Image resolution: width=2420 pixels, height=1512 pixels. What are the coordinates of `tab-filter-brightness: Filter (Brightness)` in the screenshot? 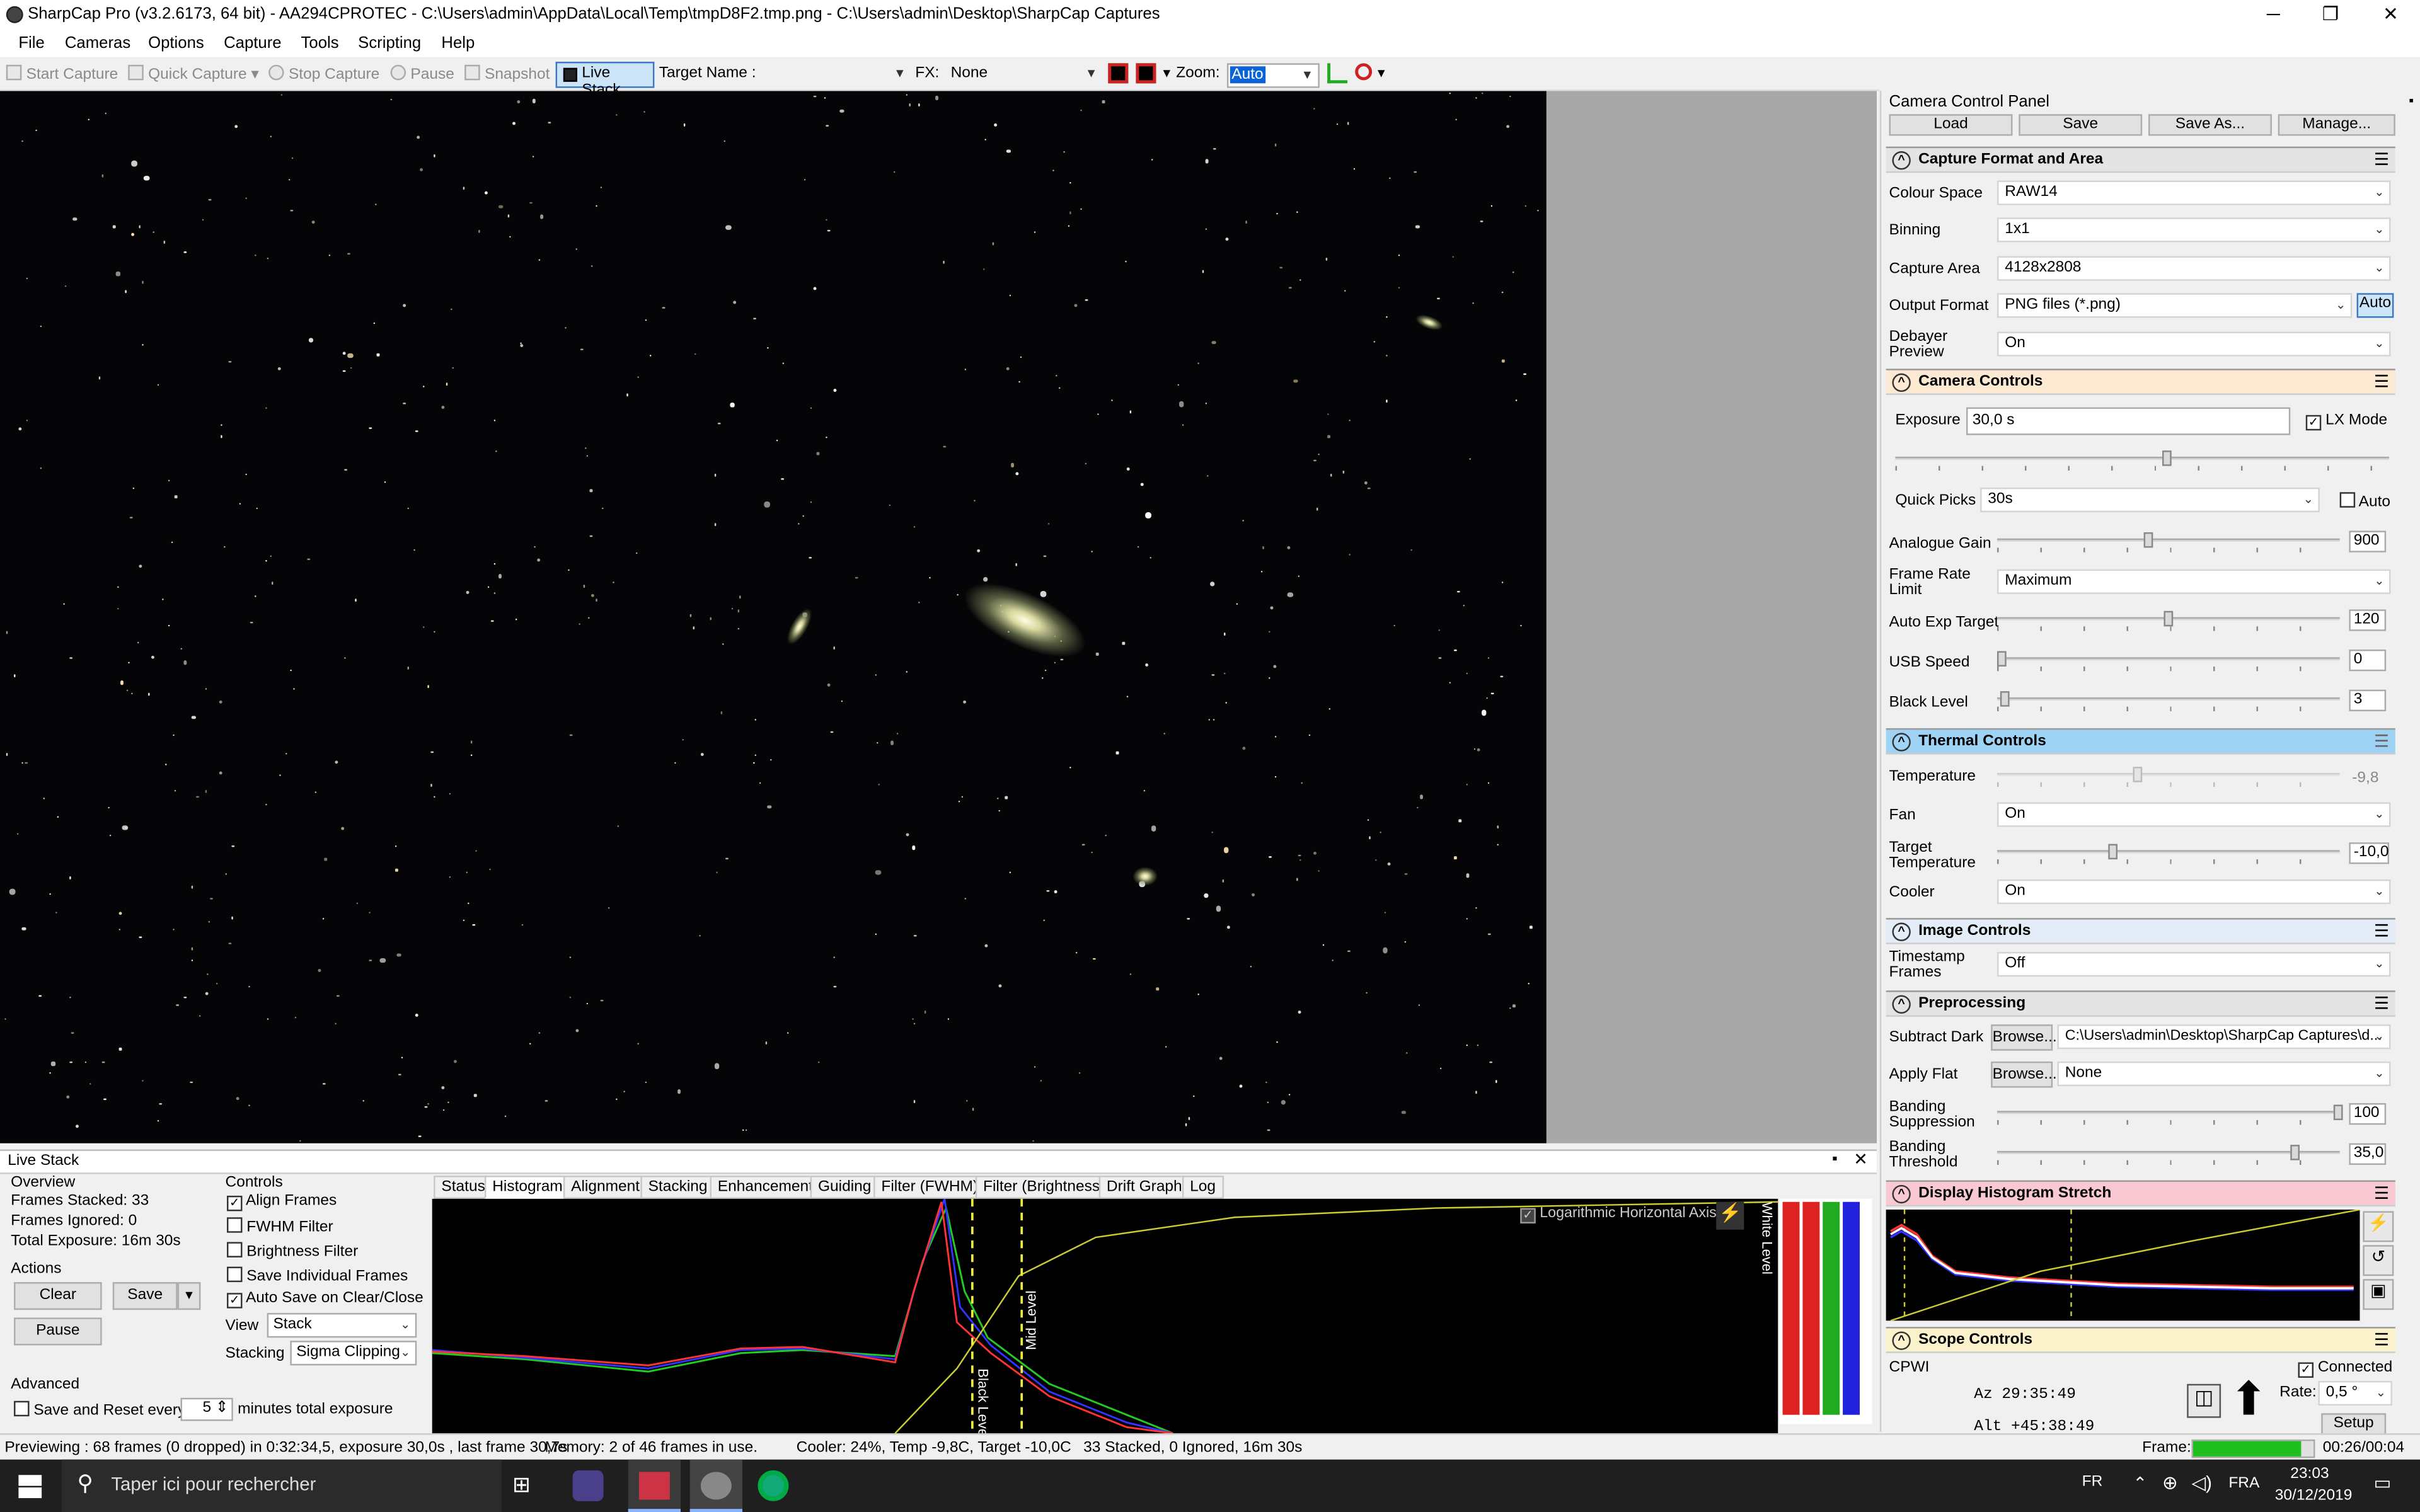 It's located at (1044, 1187).